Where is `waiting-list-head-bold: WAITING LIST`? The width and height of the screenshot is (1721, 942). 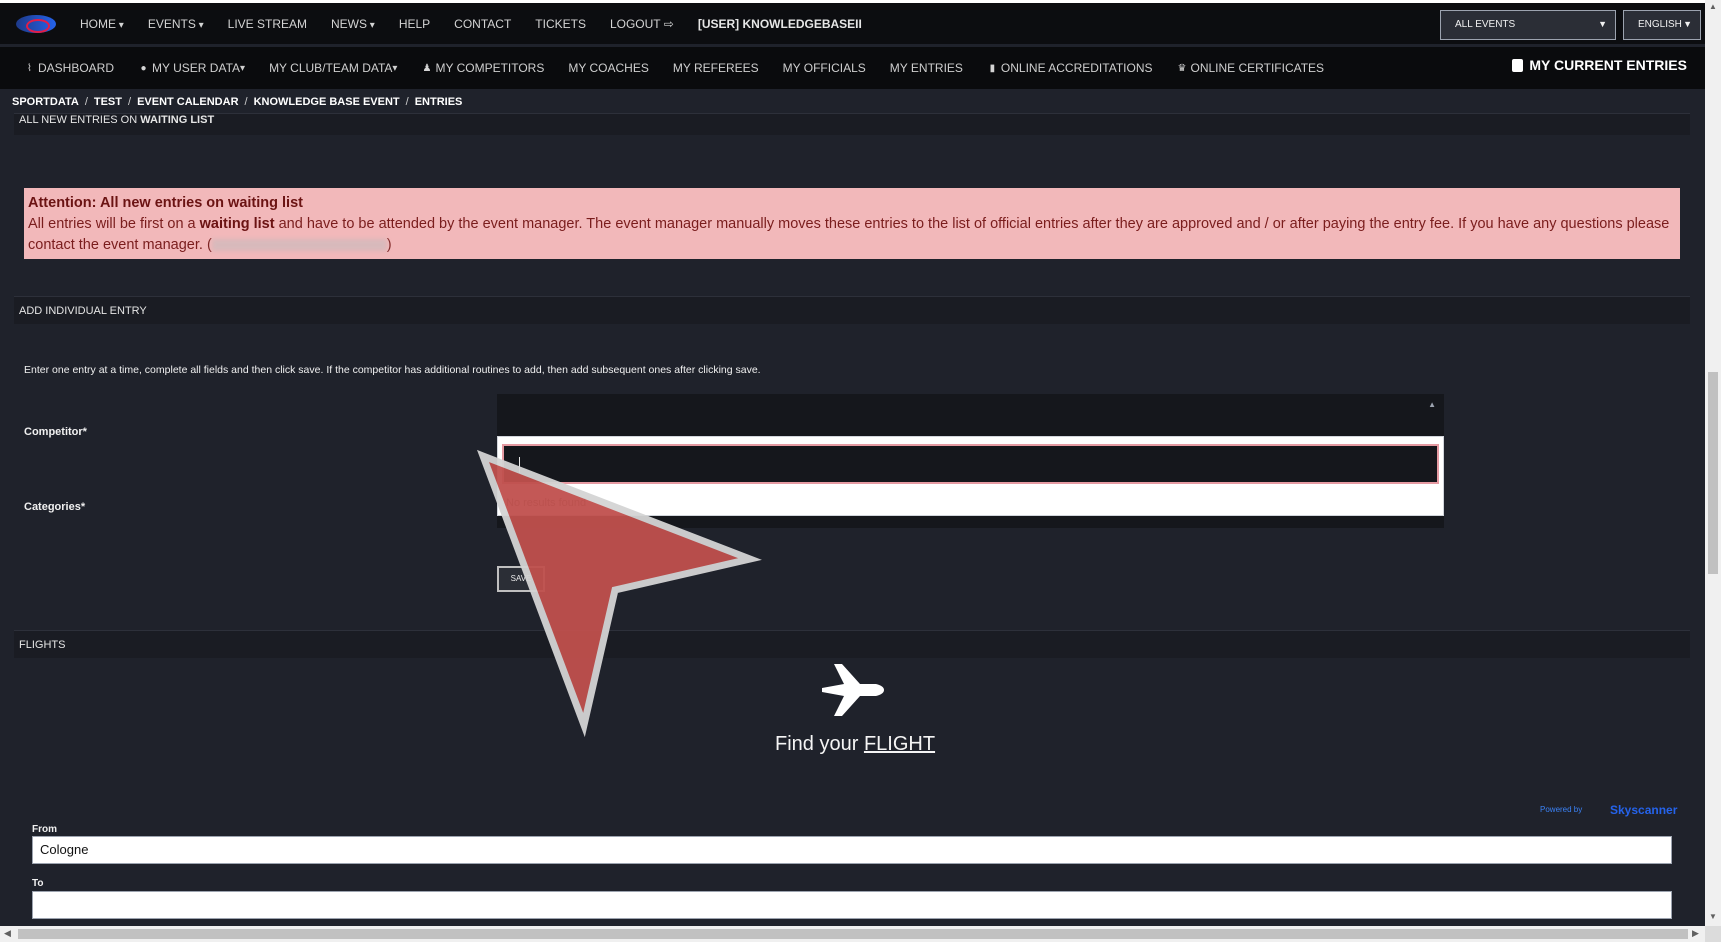 waiting-list-head-bold: WAITING LIST is located at coordinates (177, 120).